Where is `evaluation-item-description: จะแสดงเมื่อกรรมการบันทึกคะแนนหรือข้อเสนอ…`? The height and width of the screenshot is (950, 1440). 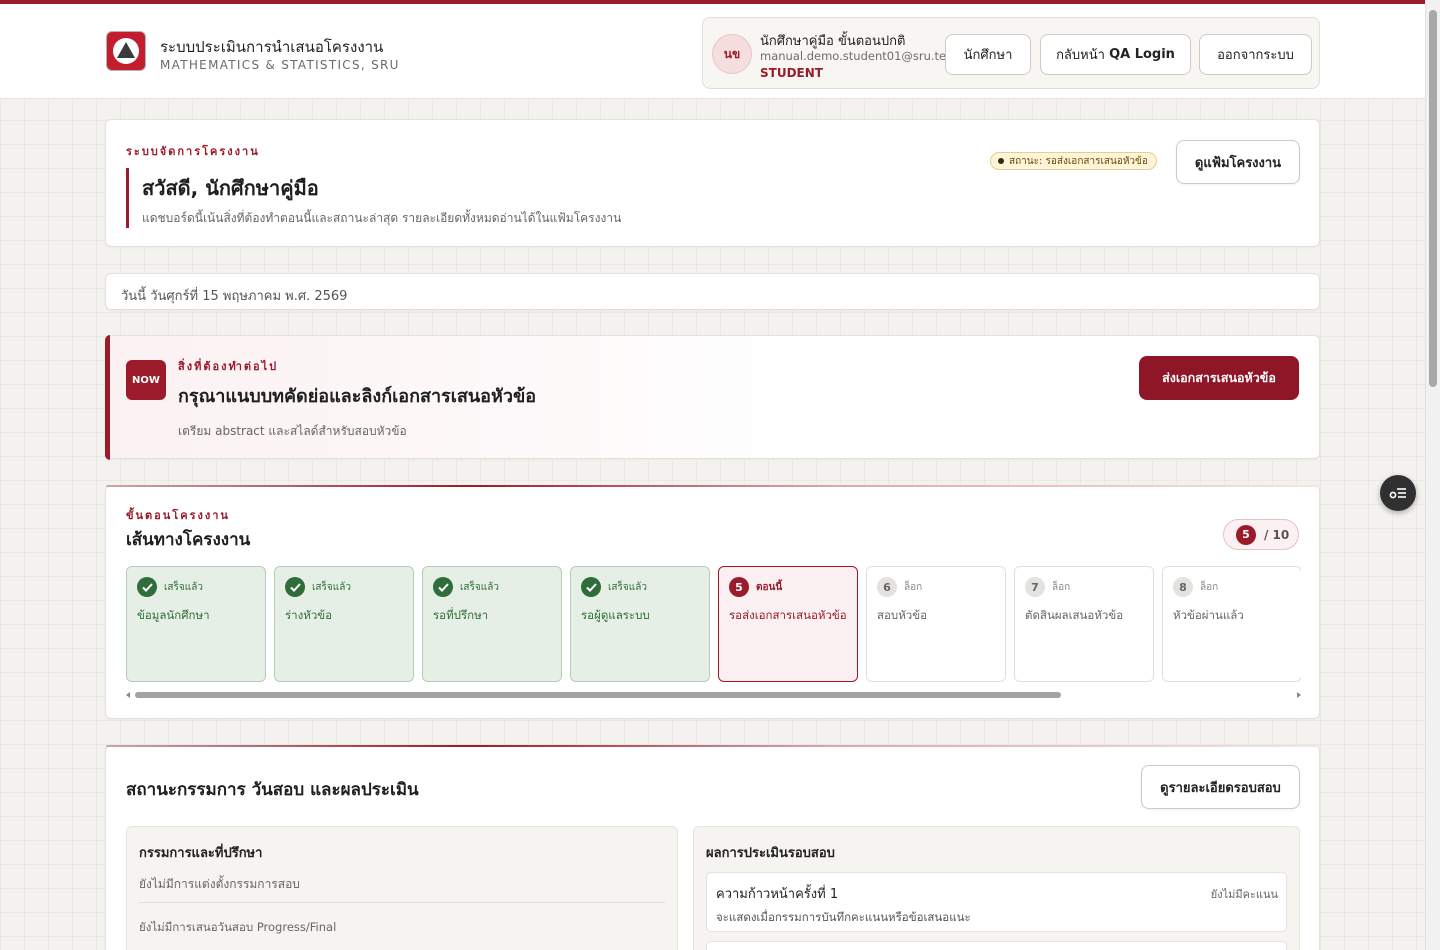
evaluation-item-description: จะแสดงเมื่อกรรมการบันทึกคะแนนหรือข้อเสนอ… is located at coordinates (843, 917).